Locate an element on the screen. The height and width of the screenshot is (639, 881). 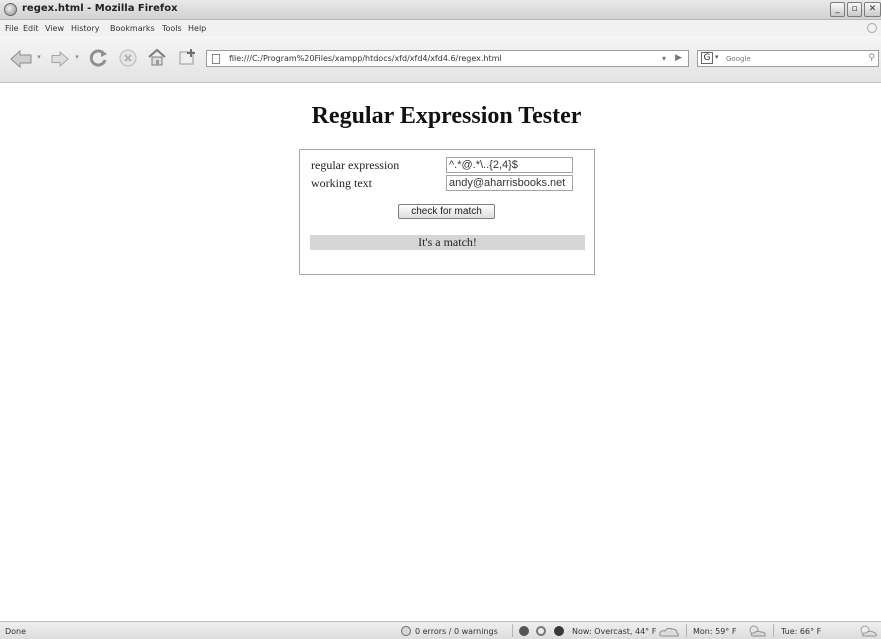
page-icon is located at coordinates (216, 59).